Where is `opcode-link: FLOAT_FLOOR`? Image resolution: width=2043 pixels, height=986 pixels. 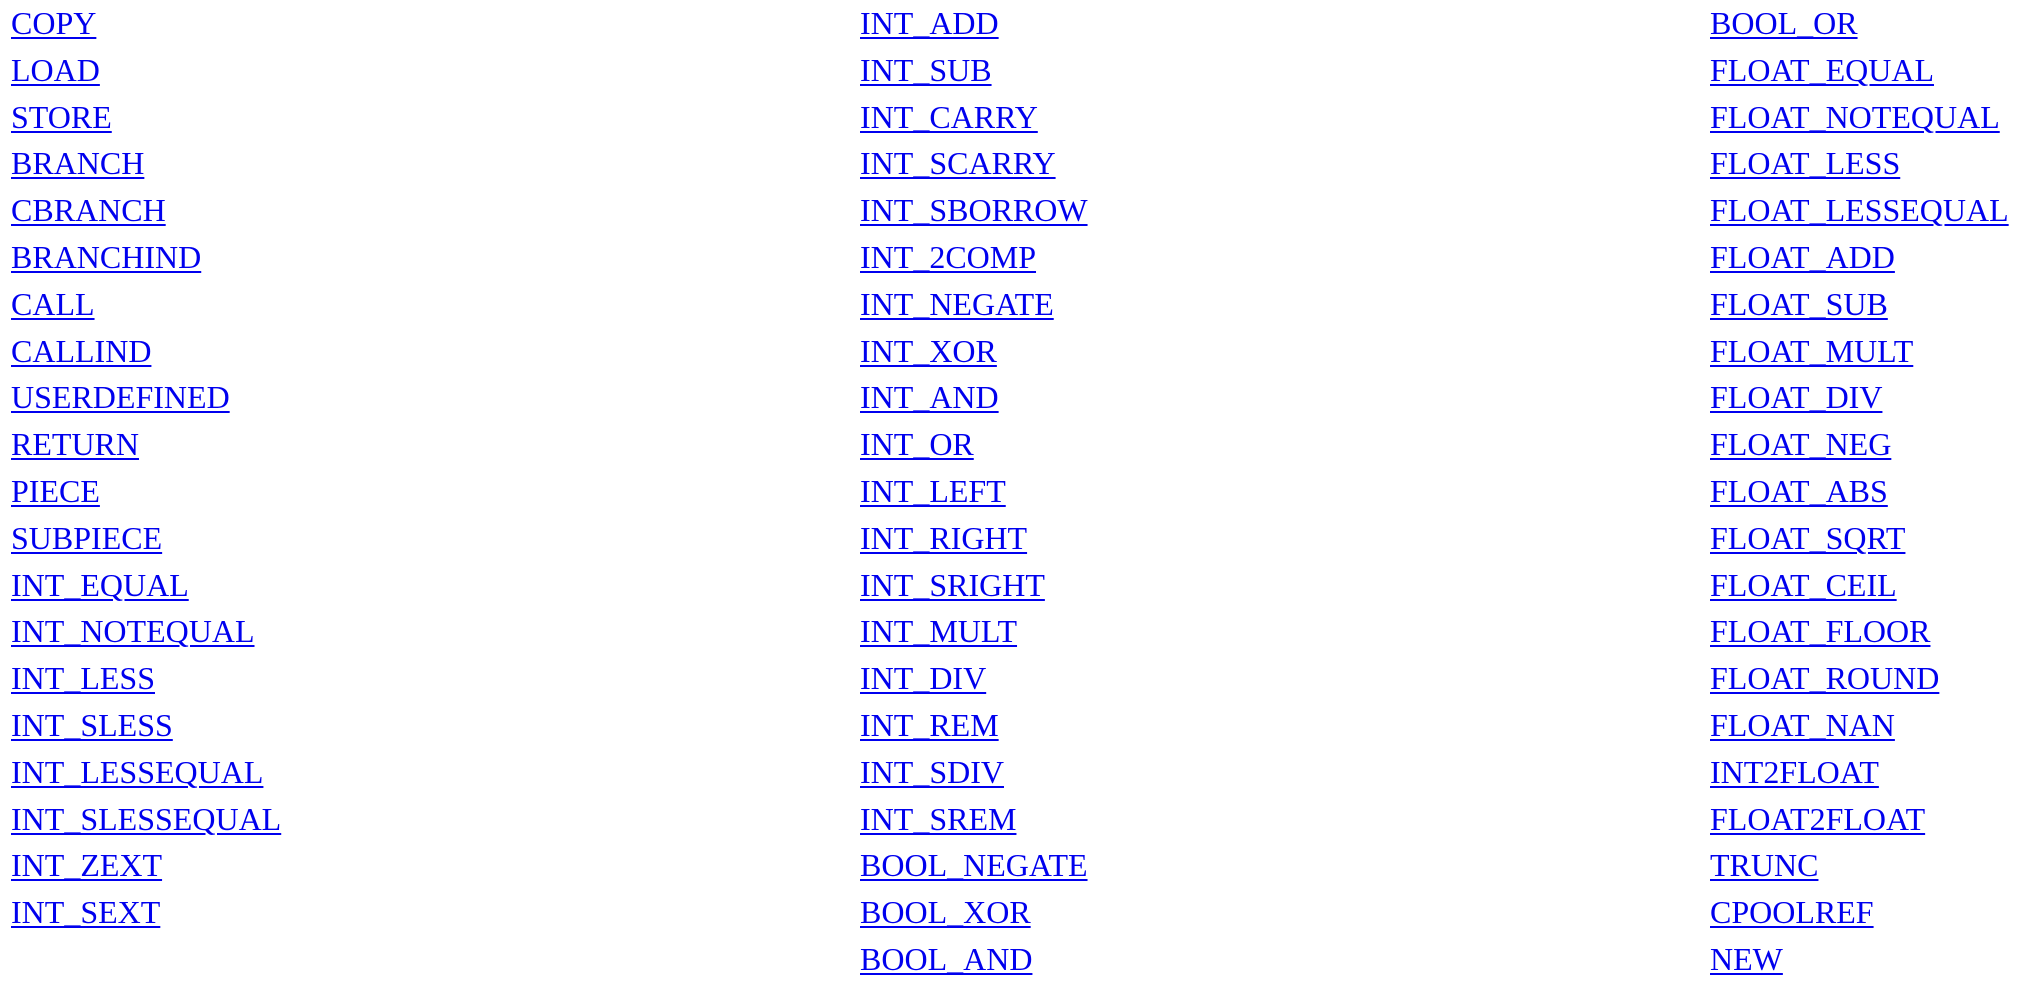 opcode-link: FLOAT_FLOOR is located at coordinates (1820, 631).